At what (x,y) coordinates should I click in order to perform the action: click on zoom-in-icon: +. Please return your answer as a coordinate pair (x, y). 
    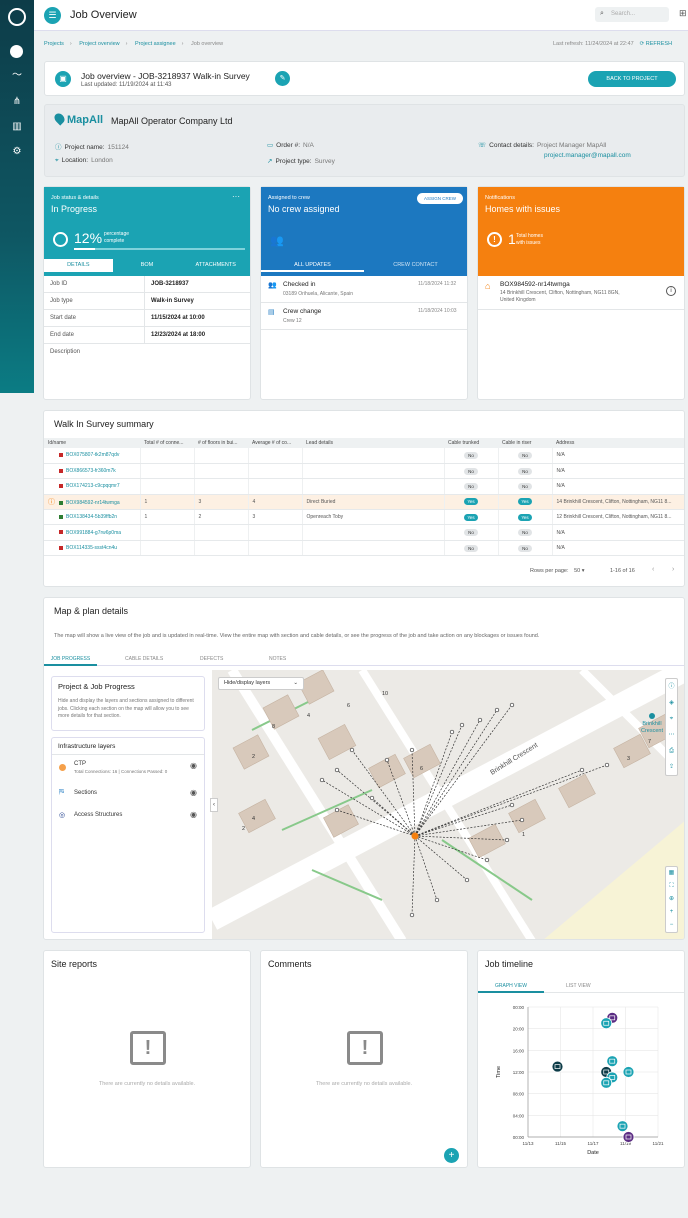
    Looking at the image, I should click on (671, 912).